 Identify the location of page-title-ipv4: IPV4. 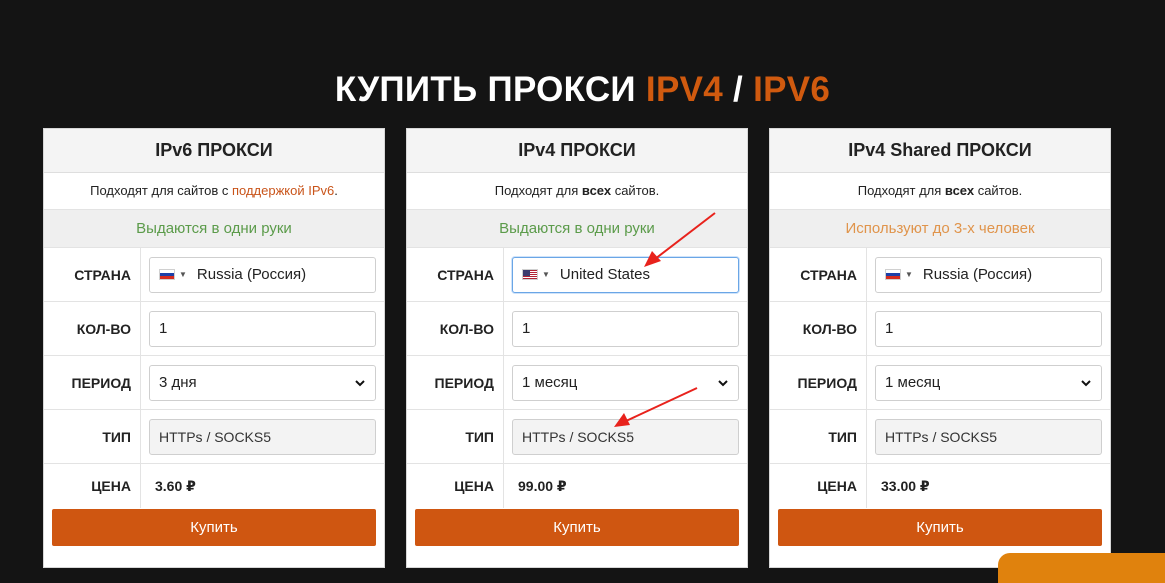
(684, 90).